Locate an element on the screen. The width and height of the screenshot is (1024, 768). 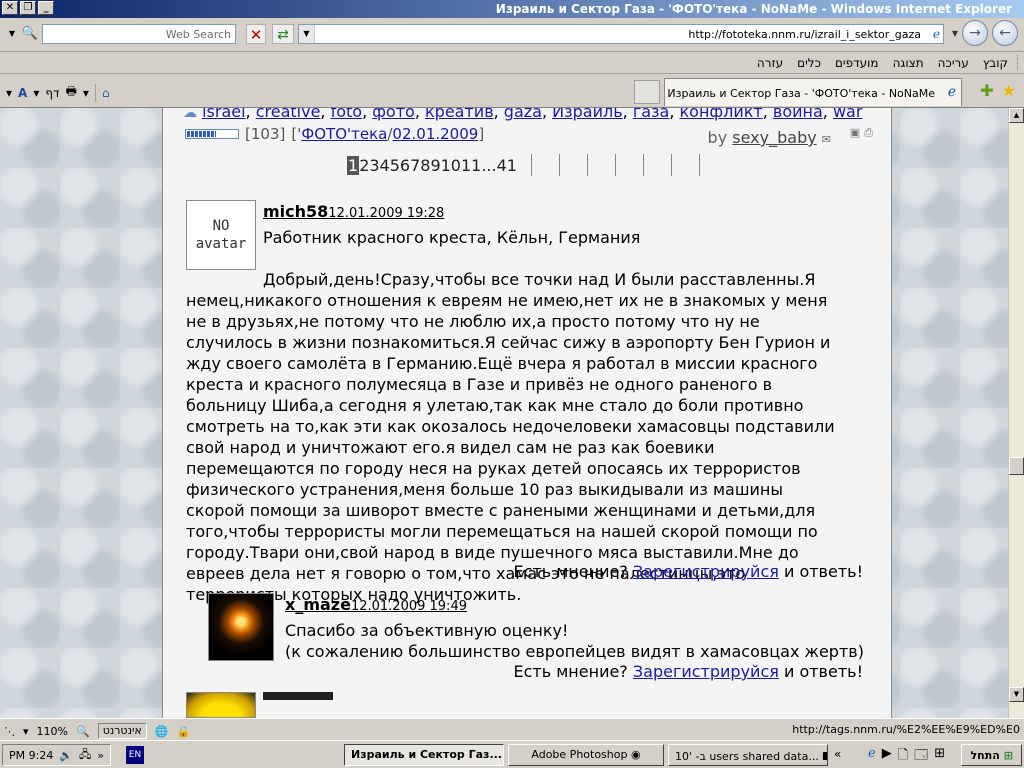
menu-file: קובץ is located at coordinates (995, 63).